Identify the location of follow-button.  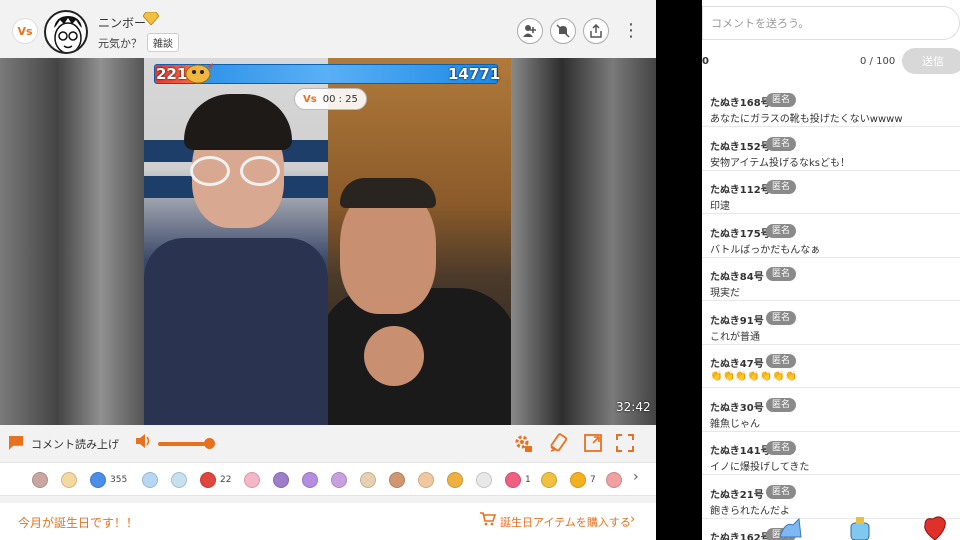
(530, 31).